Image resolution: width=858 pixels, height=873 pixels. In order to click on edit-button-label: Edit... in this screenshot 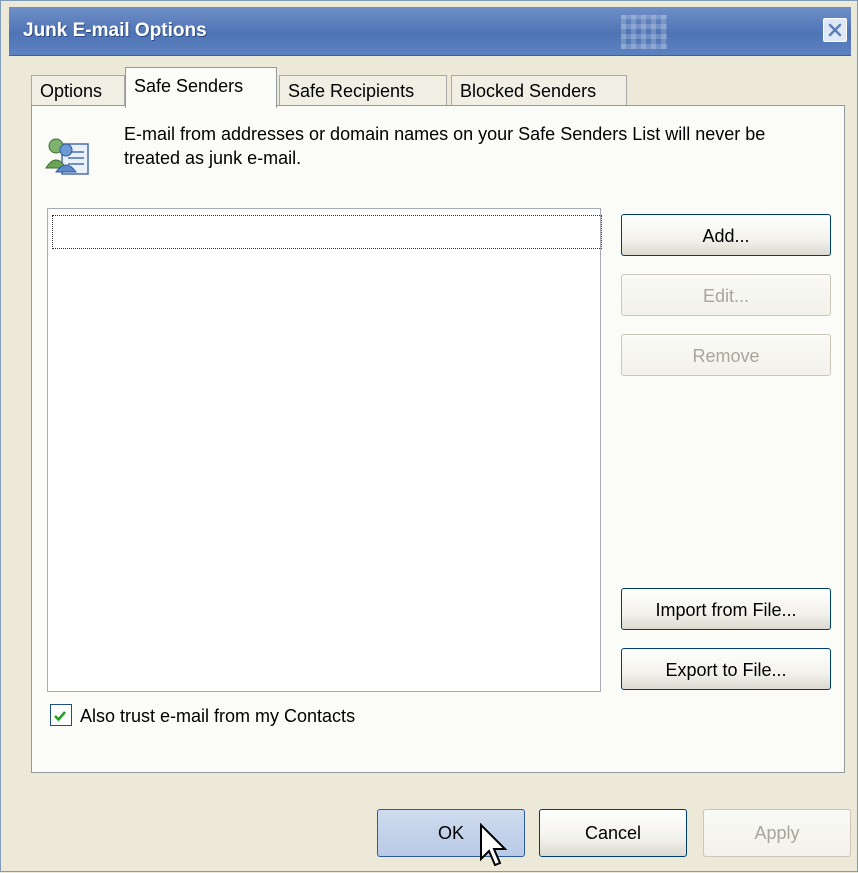, I will do `click(726, 296)`.